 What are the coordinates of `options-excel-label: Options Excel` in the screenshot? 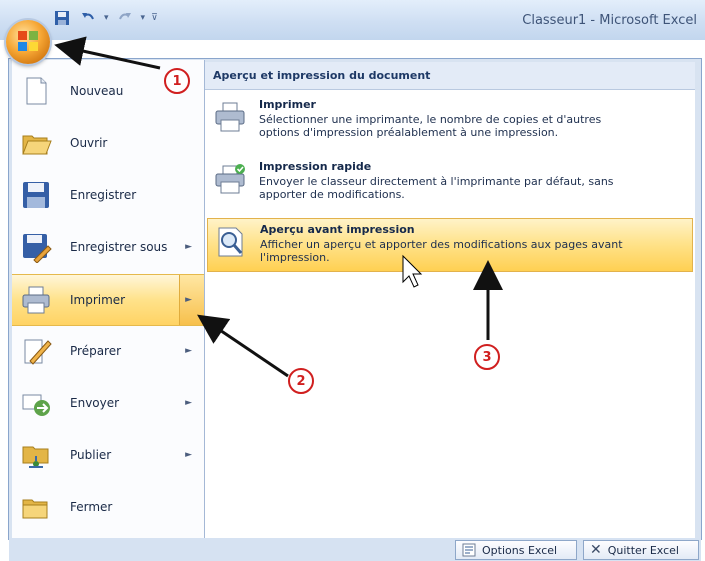 It's located at (520, 550).